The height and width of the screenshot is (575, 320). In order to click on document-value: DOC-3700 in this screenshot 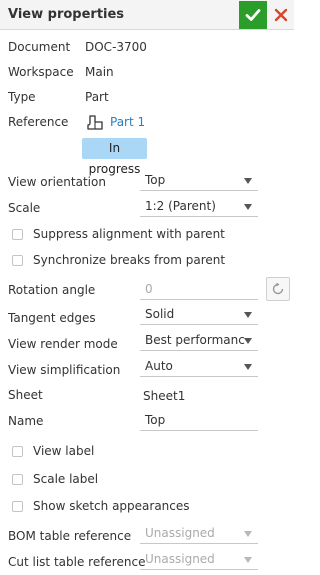, I will do `click(116, 47)`.